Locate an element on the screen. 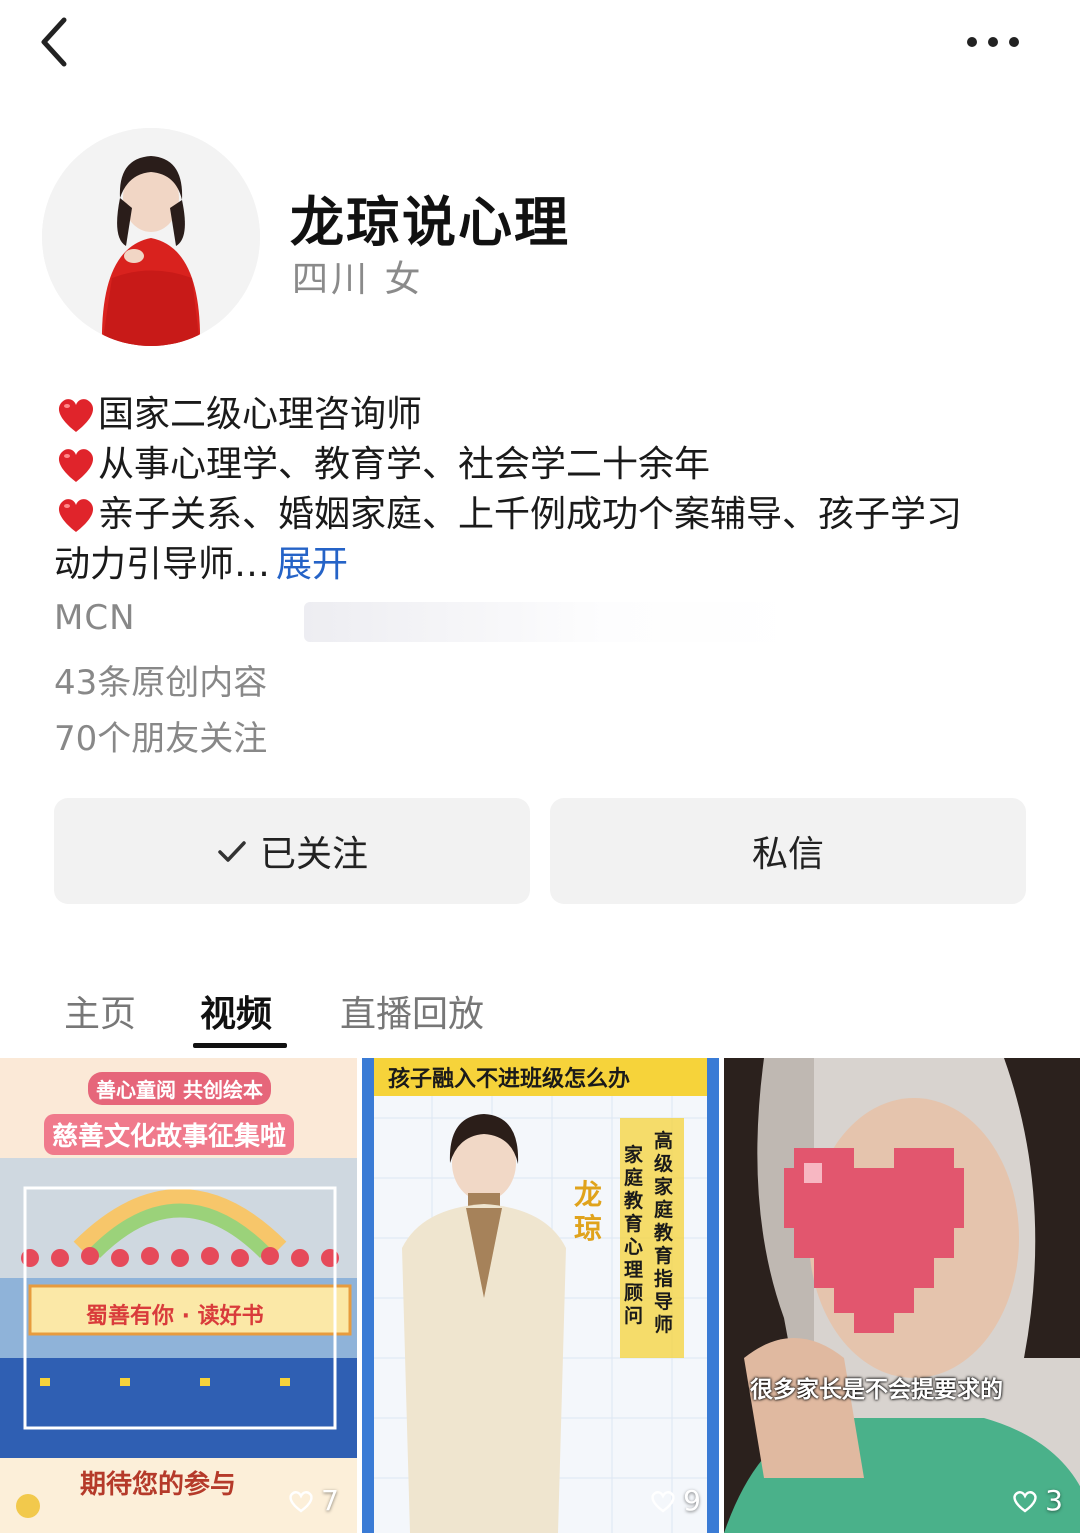 This screenshot has width=1080, height=1533. video-cover-image is located at coordinates (902, 1295).